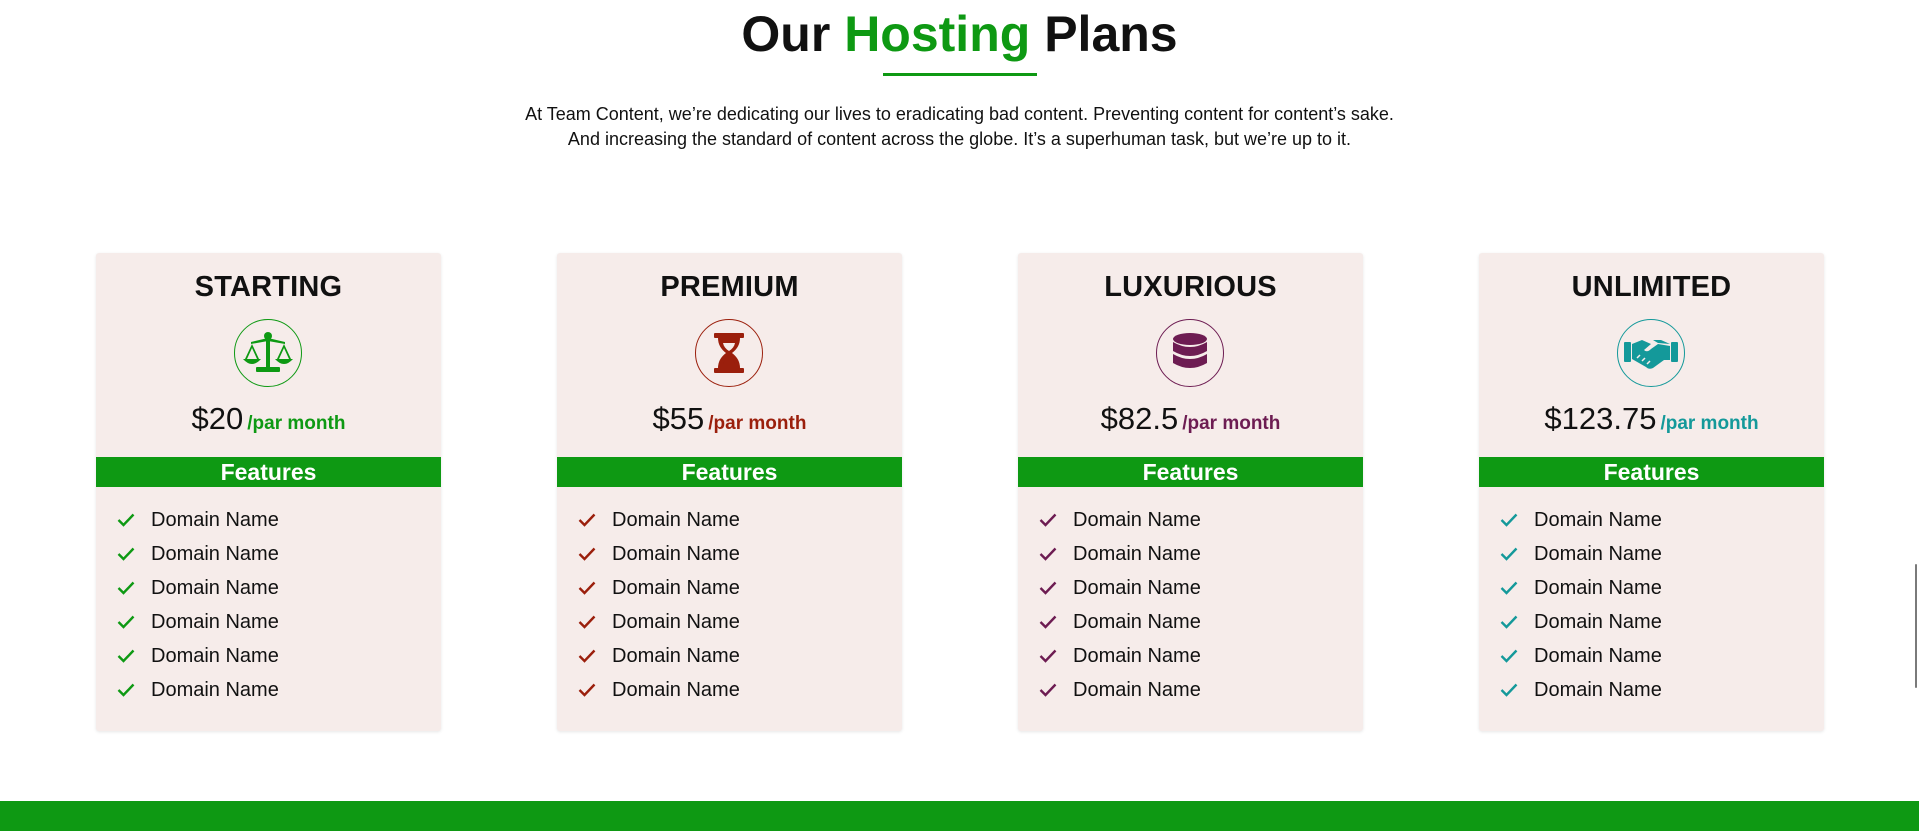 This screenshot has width=1919, height=831. Describe the element at coordinates (937, 34) in the screenshot. I see `title-word-accent: Hosting` at that location.